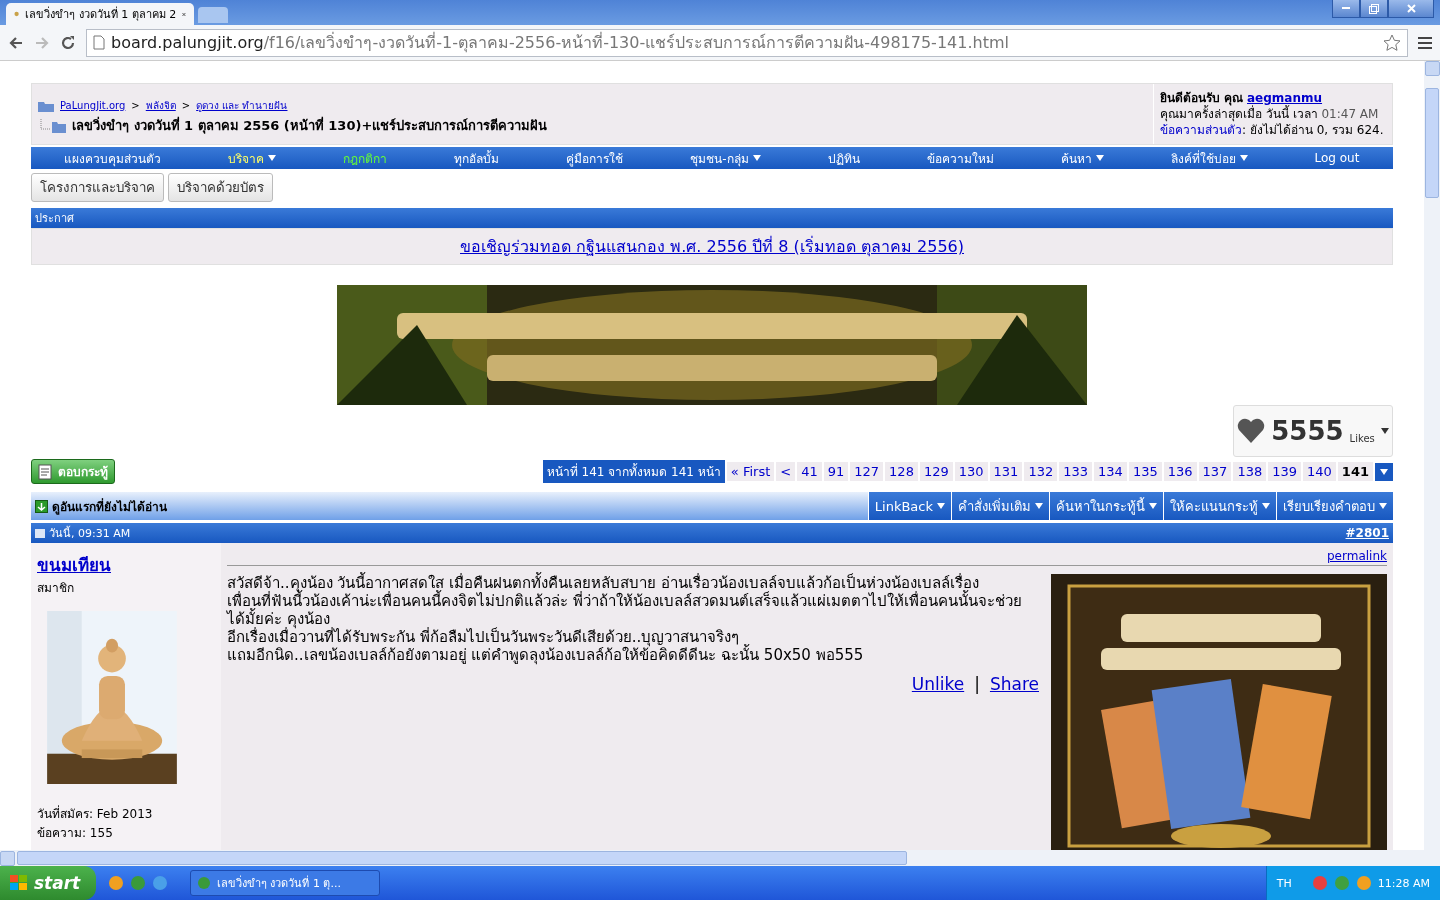 This screenshot has width=1440, height=900. Describe the element at coordinates (1367, 533) in the screenshot. I see `post-number: #2801` at that location.